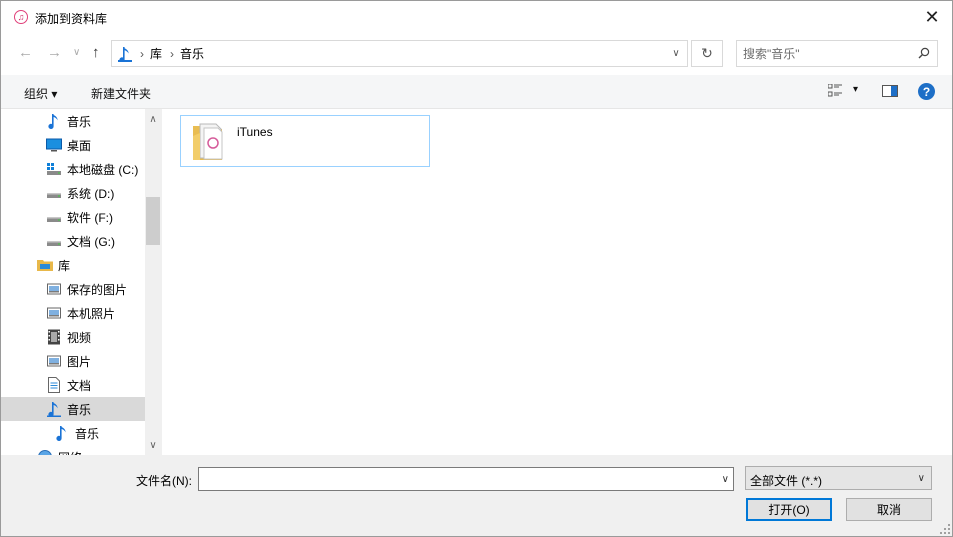  I want to click on sidebar-item-camera-roll: 本机照片, so click(73, 313).